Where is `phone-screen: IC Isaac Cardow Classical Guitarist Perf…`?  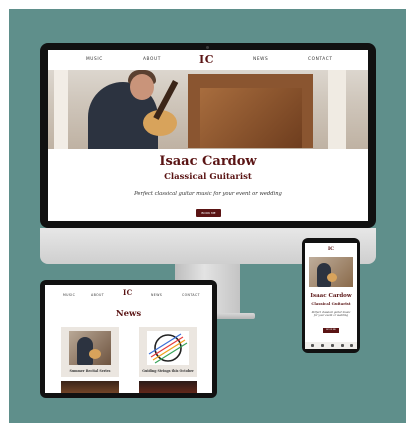 phone-screen: IC Isaac Cardow Classical Guitarist Perf… is located at coordinates (331, 296).